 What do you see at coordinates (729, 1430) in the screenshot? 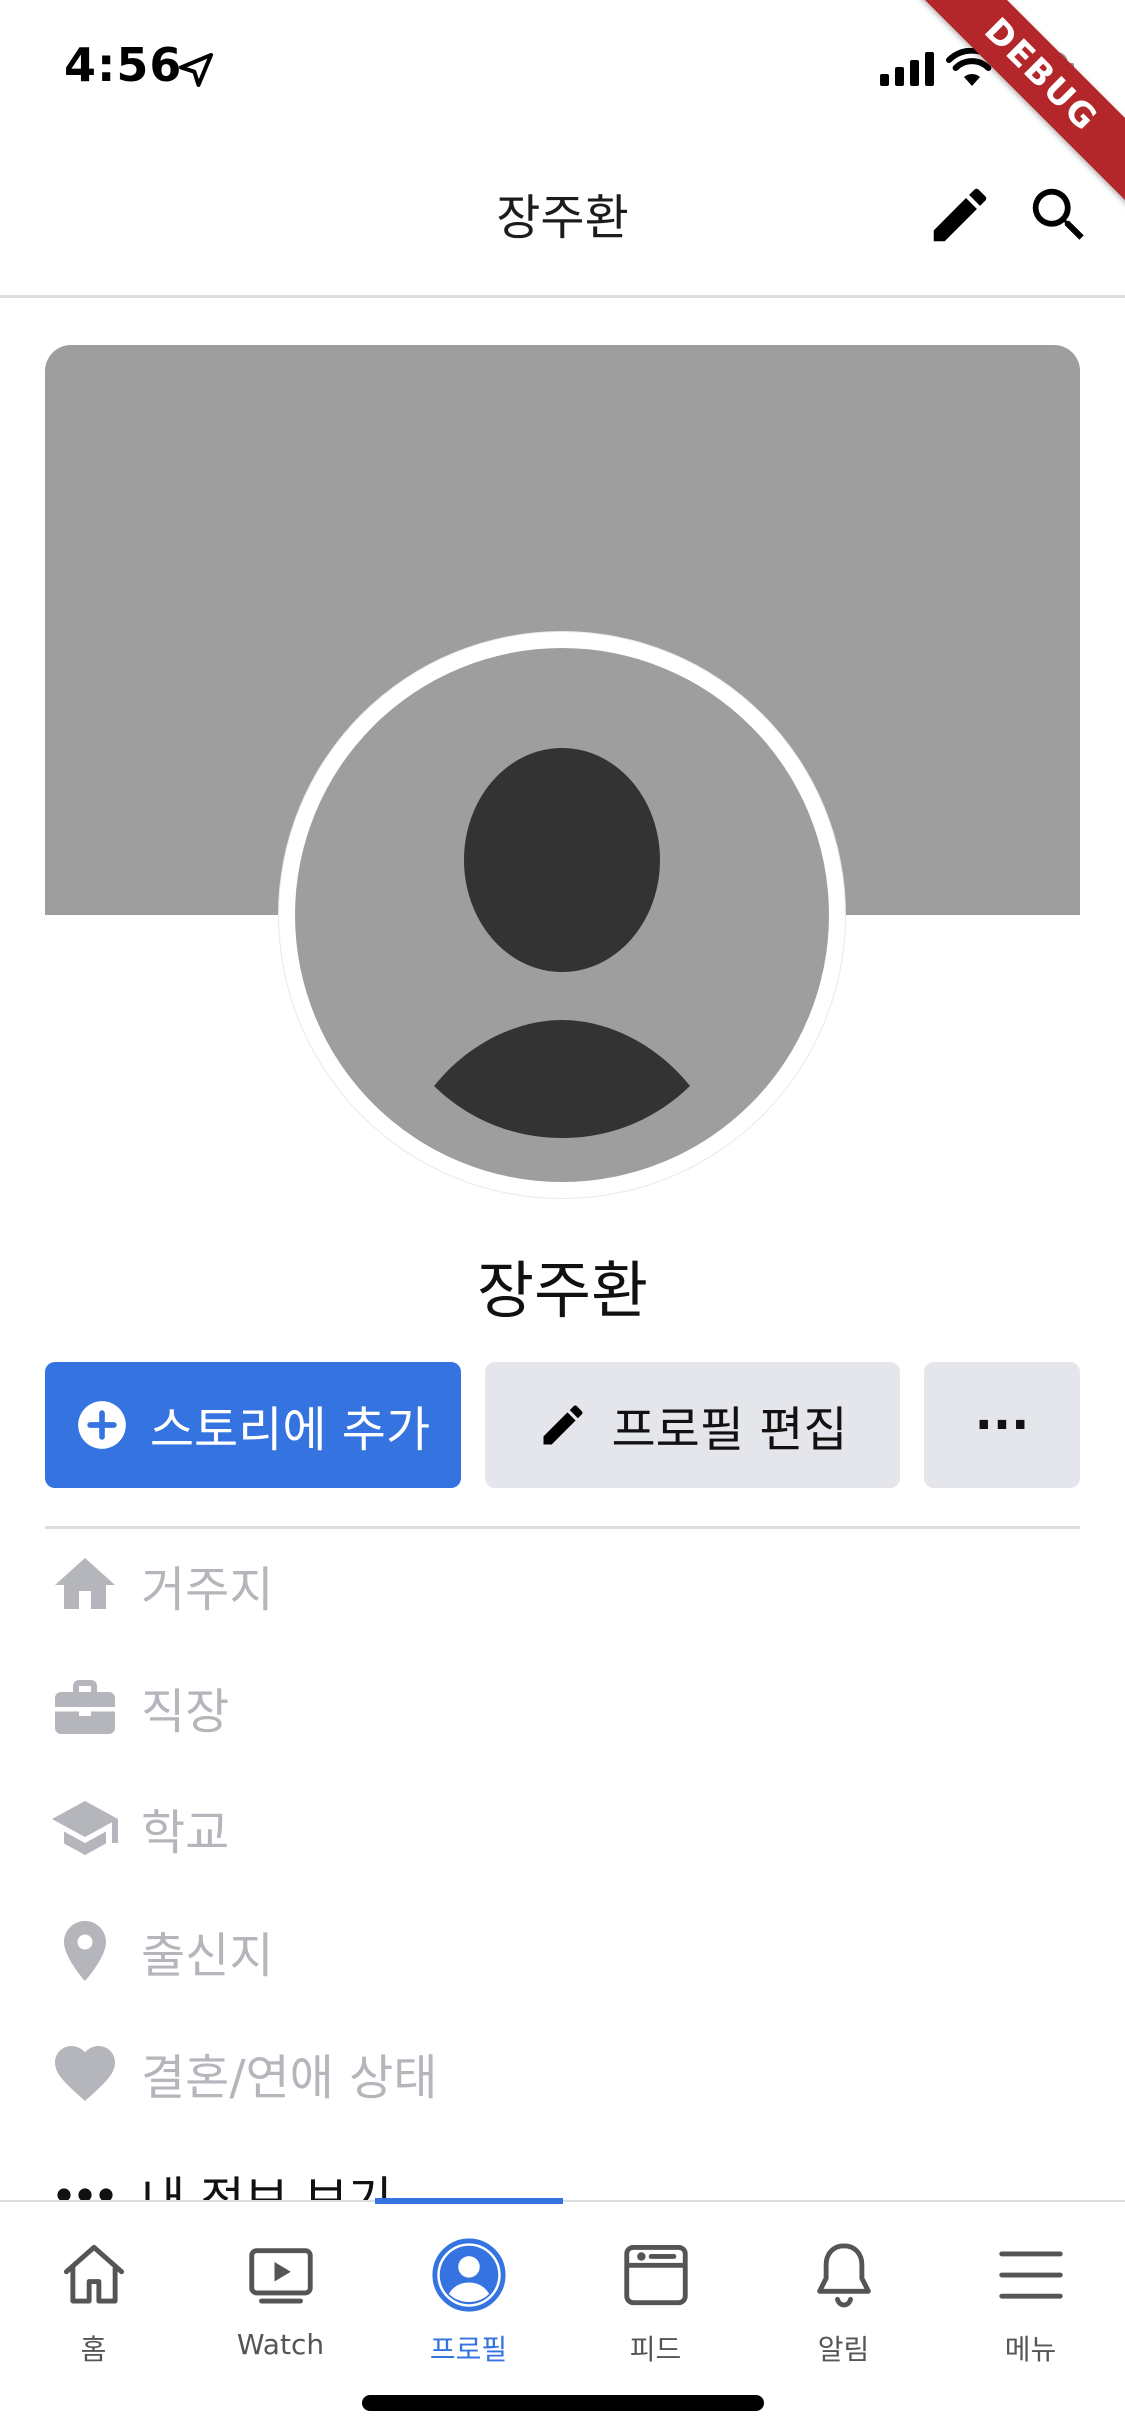
I see `edit-profile-label: 프로필 편집` at bounding box center [729, 1430].